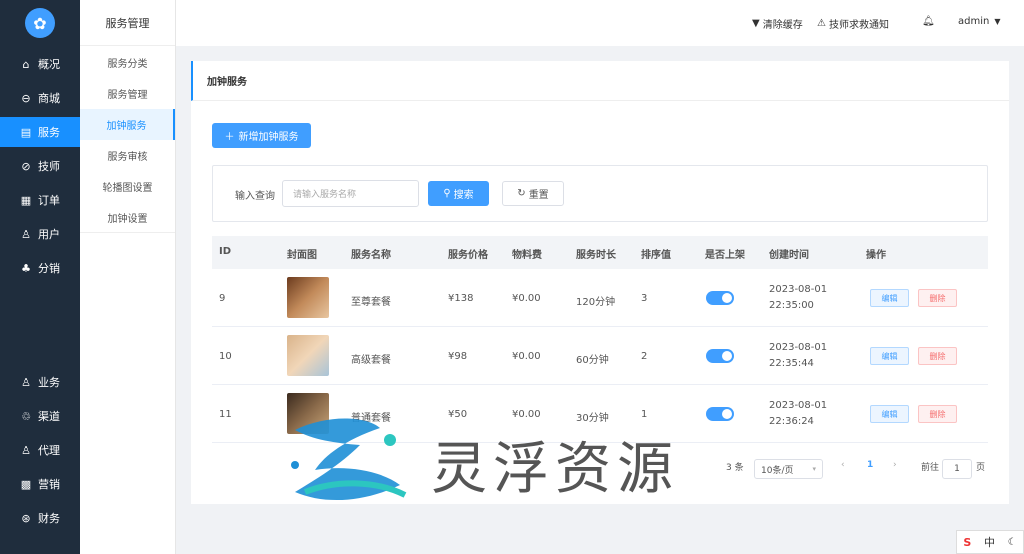 The width and height of the screenshot is (1024, 554). I want to click on sidebar-item-mall: ⊖ 商城, so click(40, 98).